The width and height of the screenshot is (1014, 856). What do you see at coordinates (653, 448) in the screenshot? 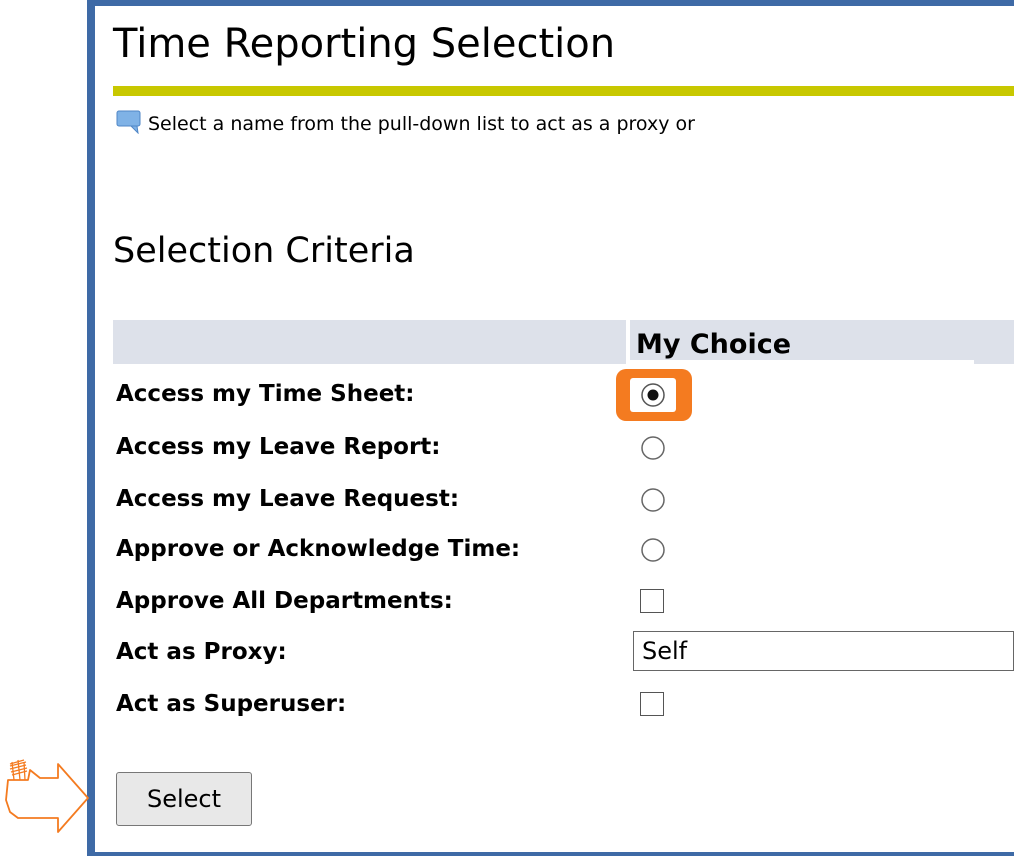
I see `radio-access-leave-report` at bounding box center [653, 448].